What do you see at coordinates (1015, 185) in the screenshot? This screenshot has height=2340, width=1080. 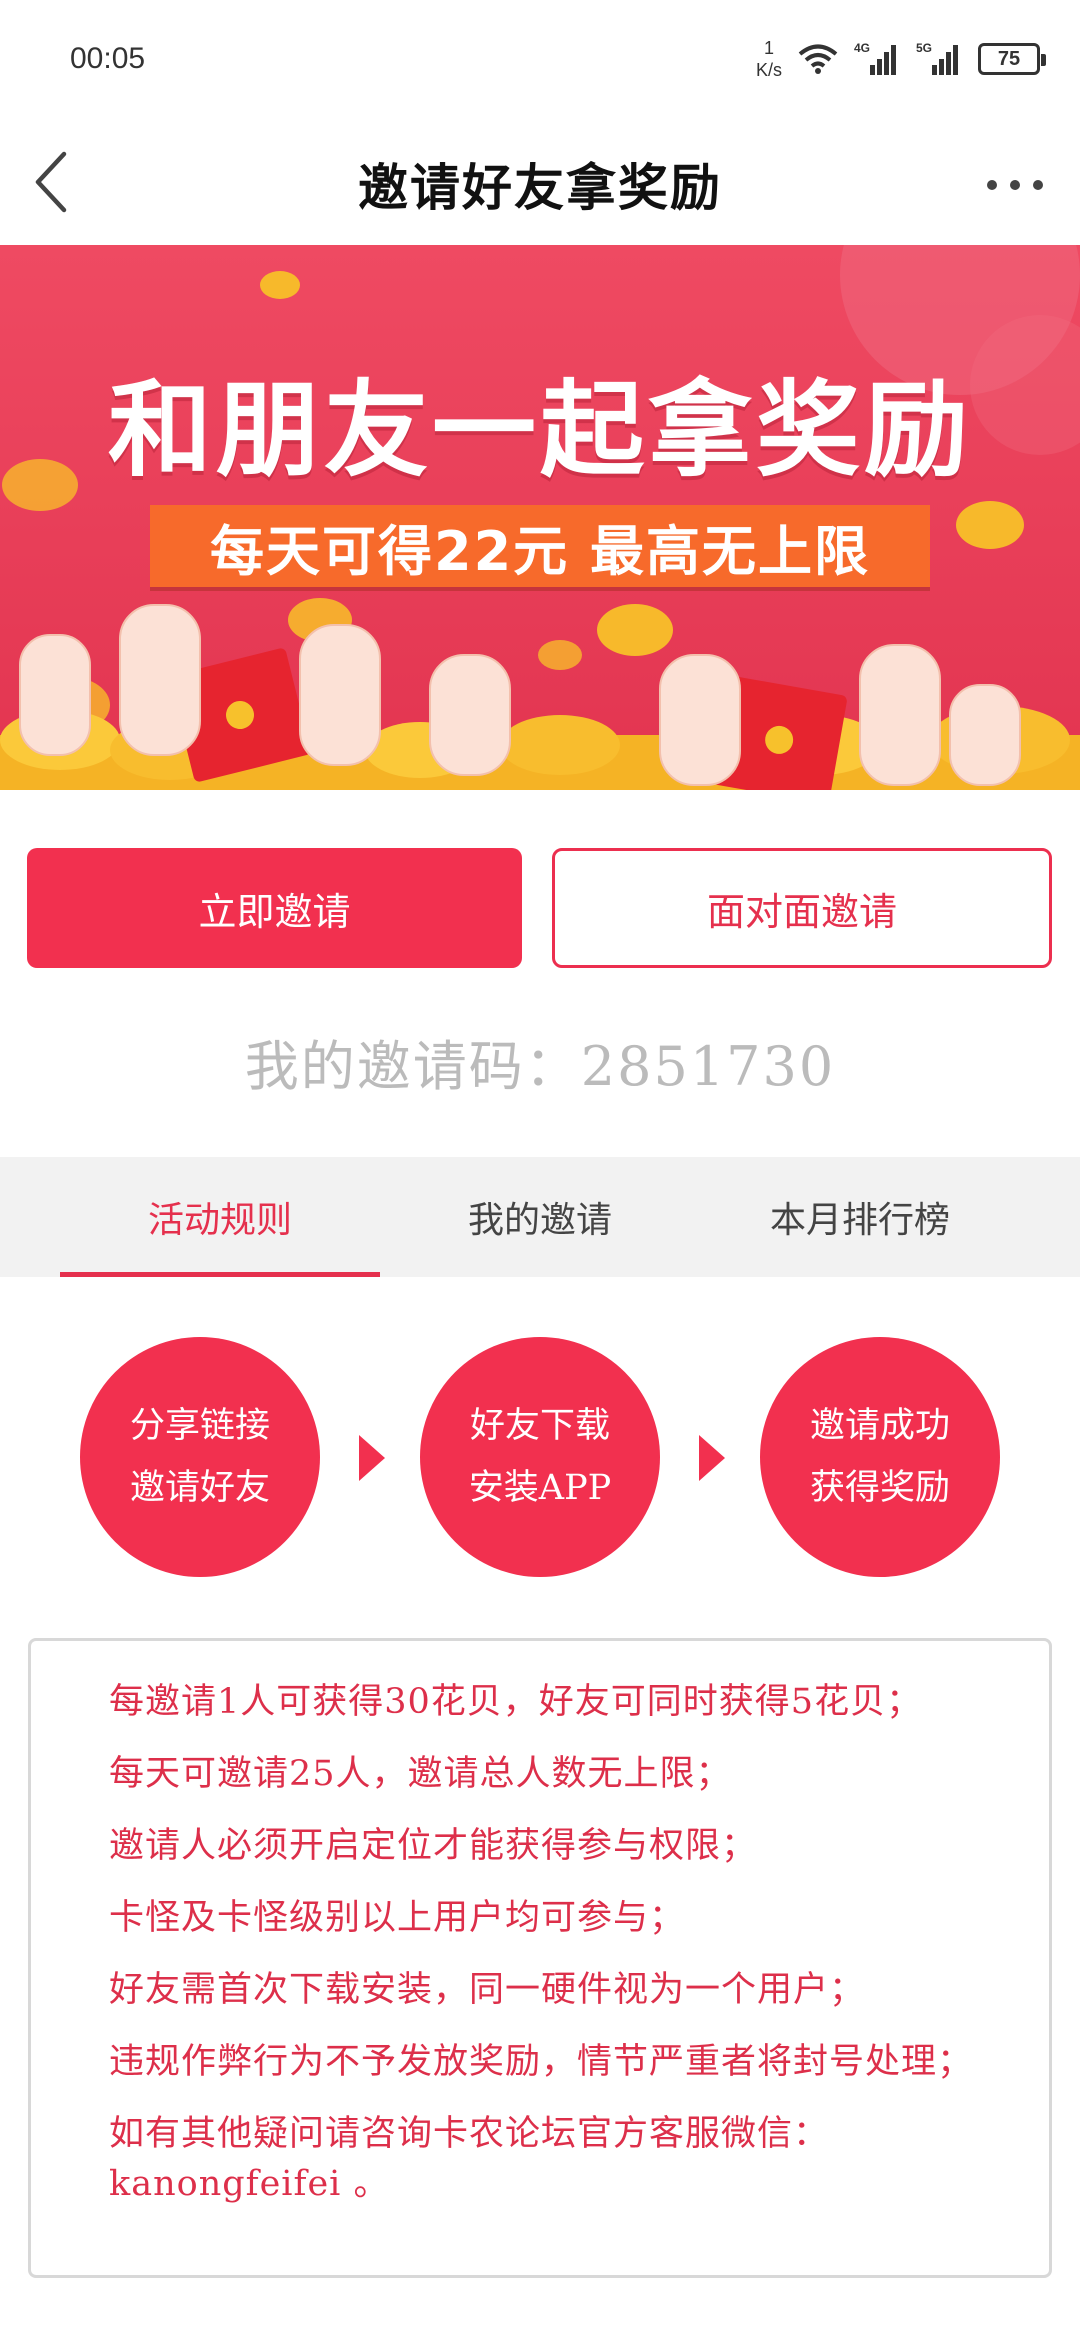 I see `more-options-icon` at bounding box center [1015, 185].